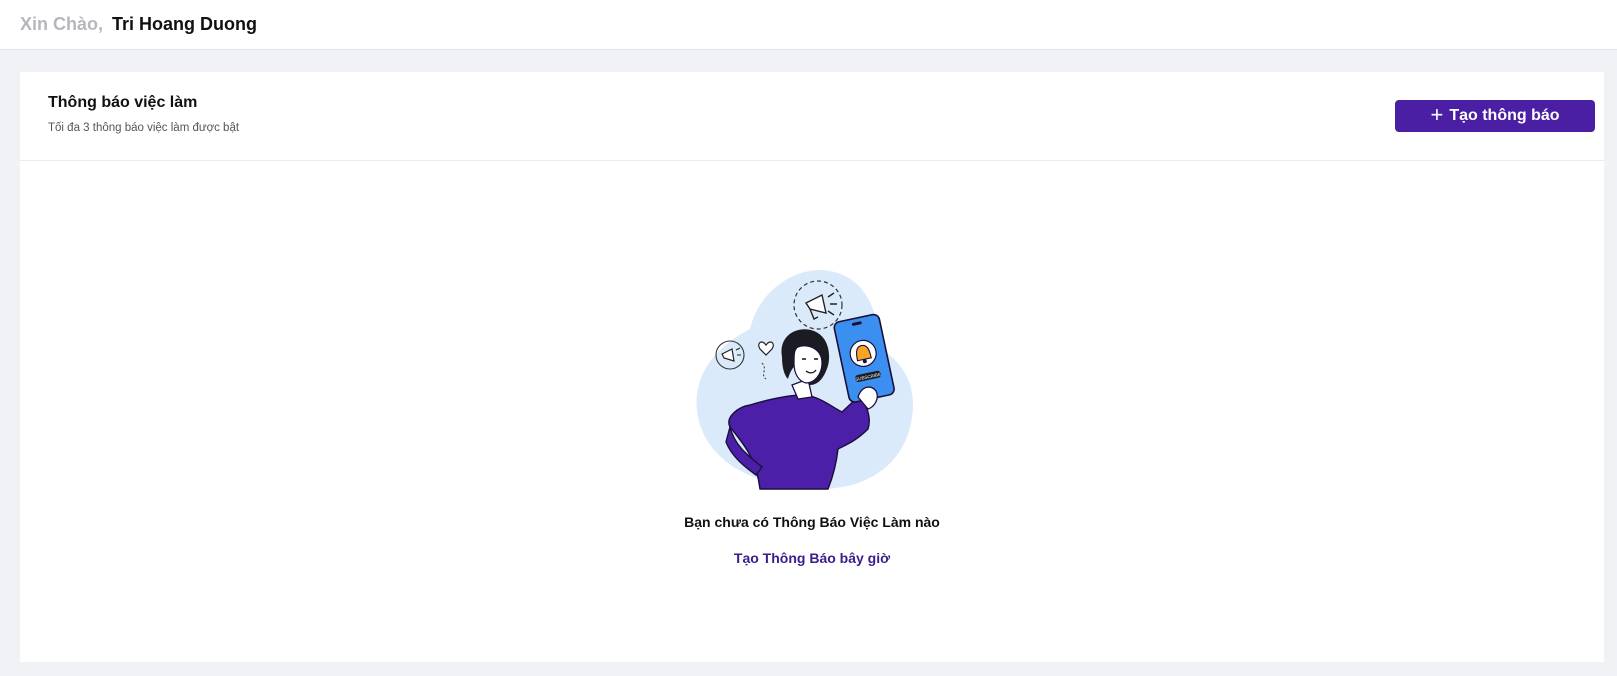  What do you see at coordinates (184, 24) in the screenshot?
I see `user-name: Tri Hoang Duong` at bounding box center [184, 24].